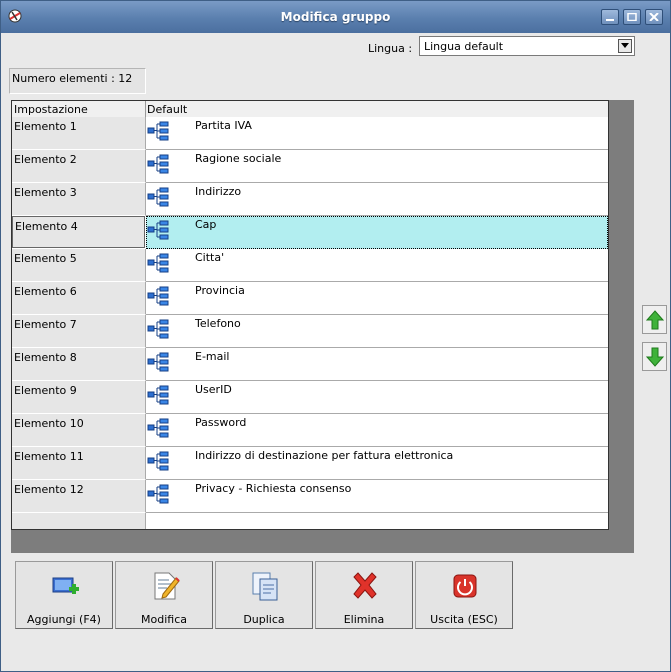 The image size is (671, 672). I want to click on arrow-down-icon, so click(655, 357).